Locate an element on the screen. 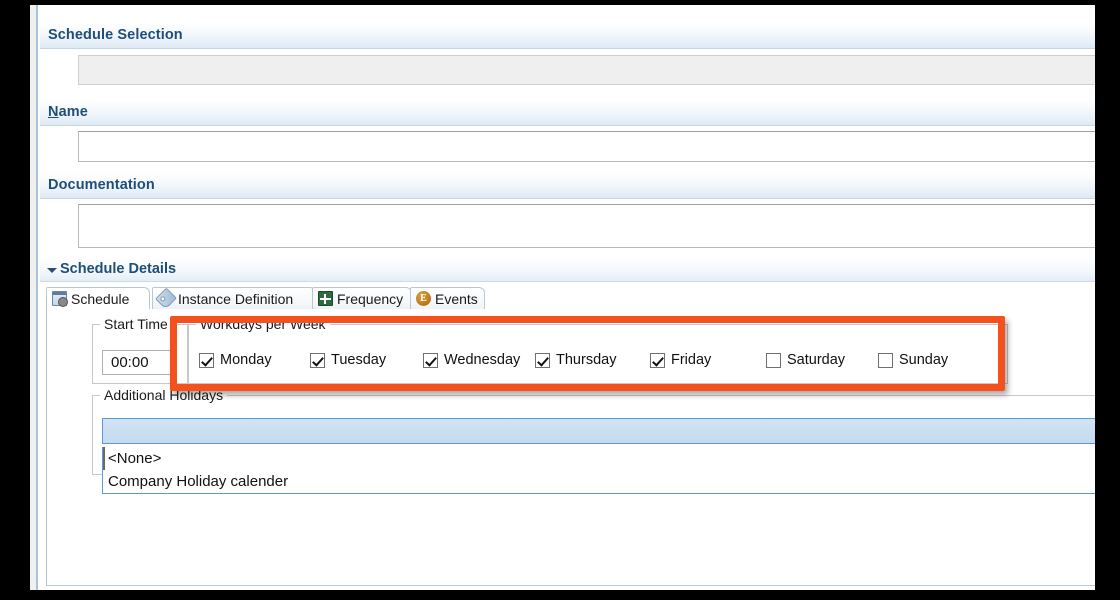 The image size is (1120, 600). checkbox-friday-label: Friday is located at coordinates (691, 360).